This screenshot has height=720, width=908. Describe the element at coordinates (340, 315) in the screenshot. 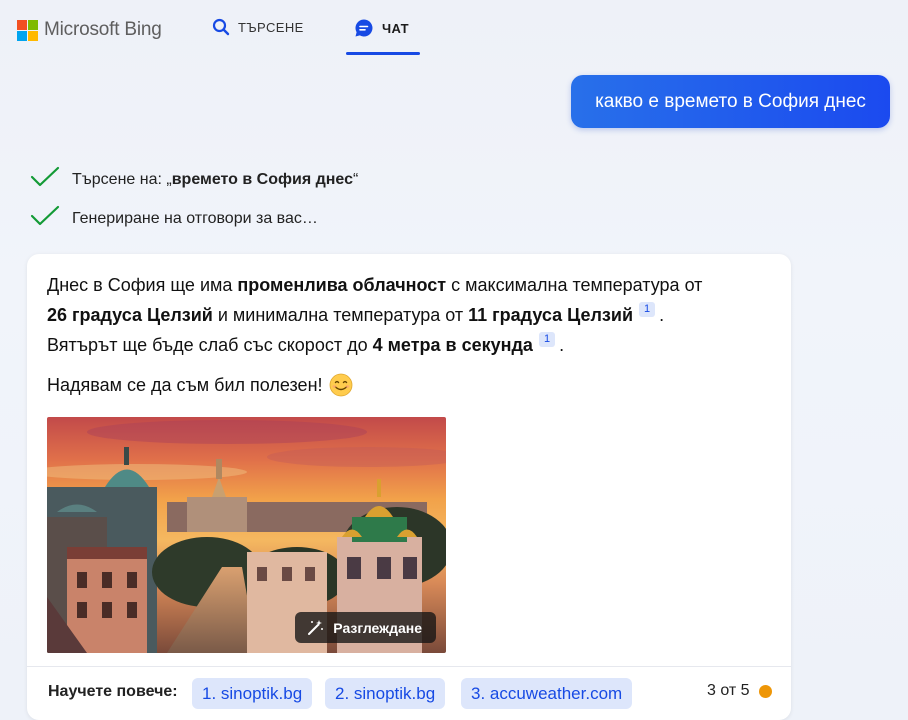

I see `answer-text-segment: и минимална температура от` at that location.